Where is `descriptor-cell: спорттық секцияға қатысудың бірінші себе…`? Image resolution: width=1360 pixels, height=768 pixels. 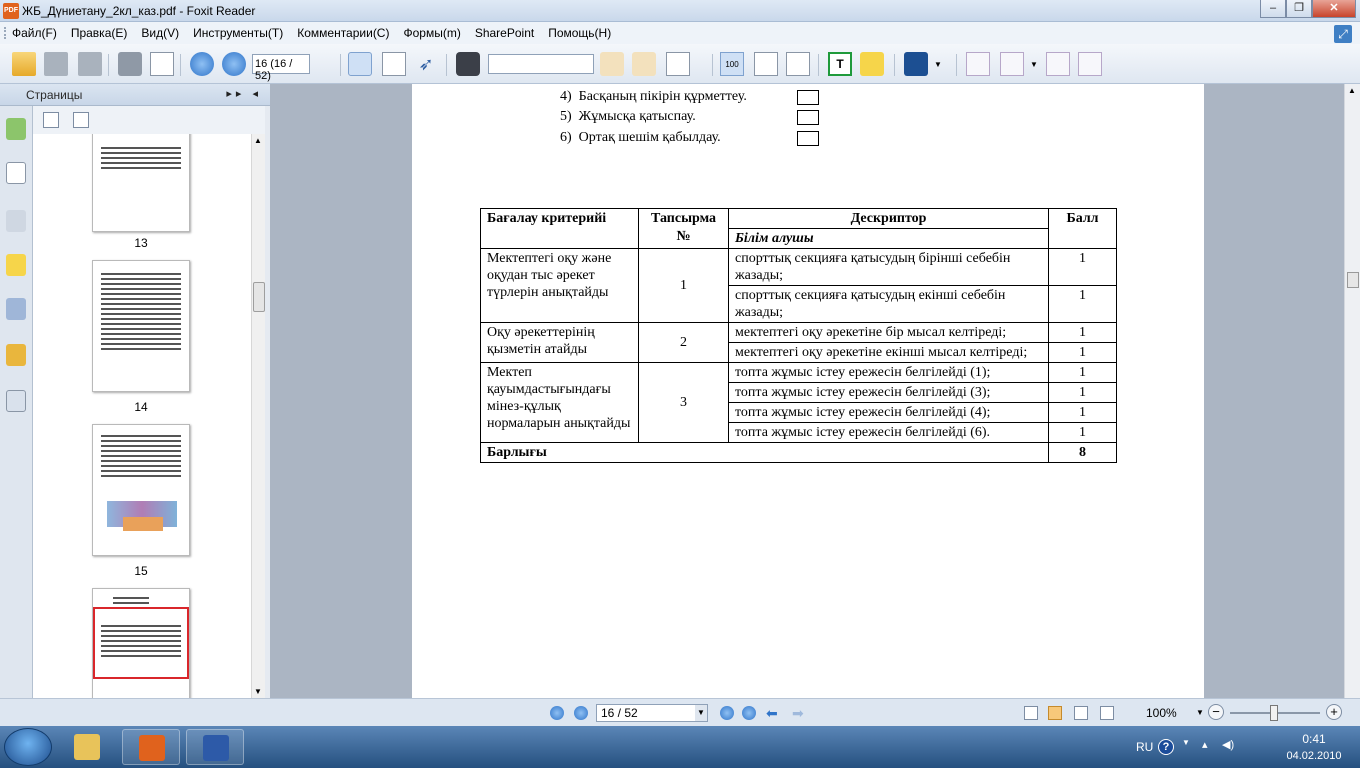 descriptor-cell: спорттық секцияға қатысудың бірінші себе… is located at coordinates (888, 267).